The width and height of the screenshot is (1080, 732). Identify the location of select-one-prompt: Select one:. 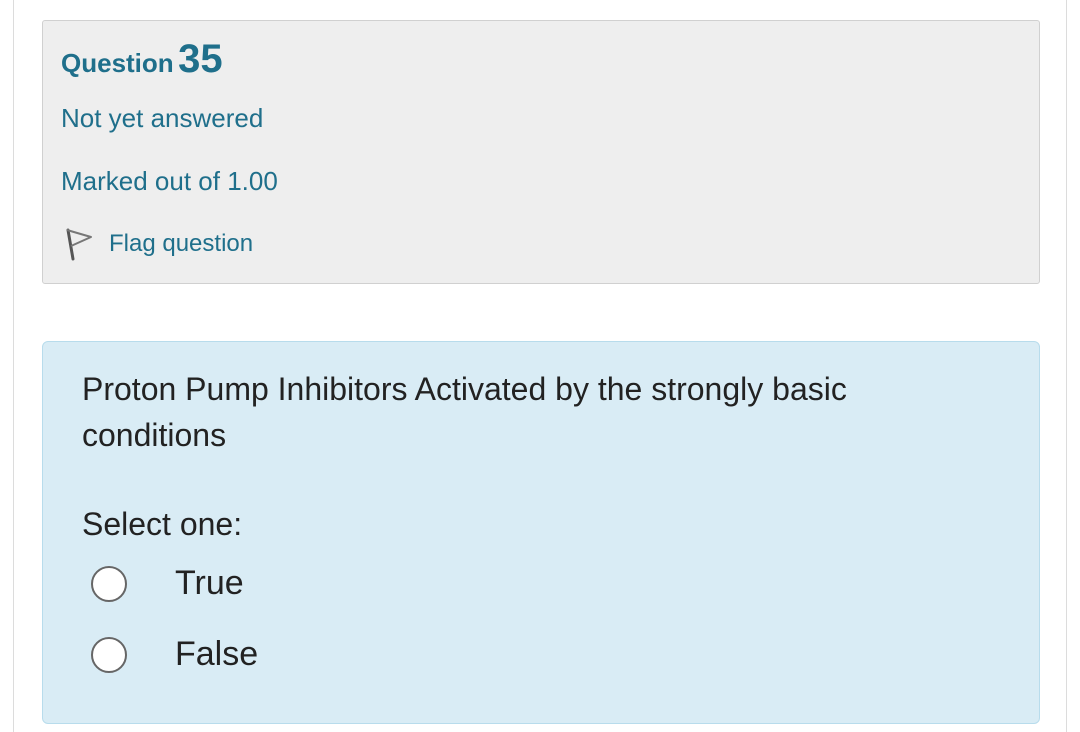
(162, 524).